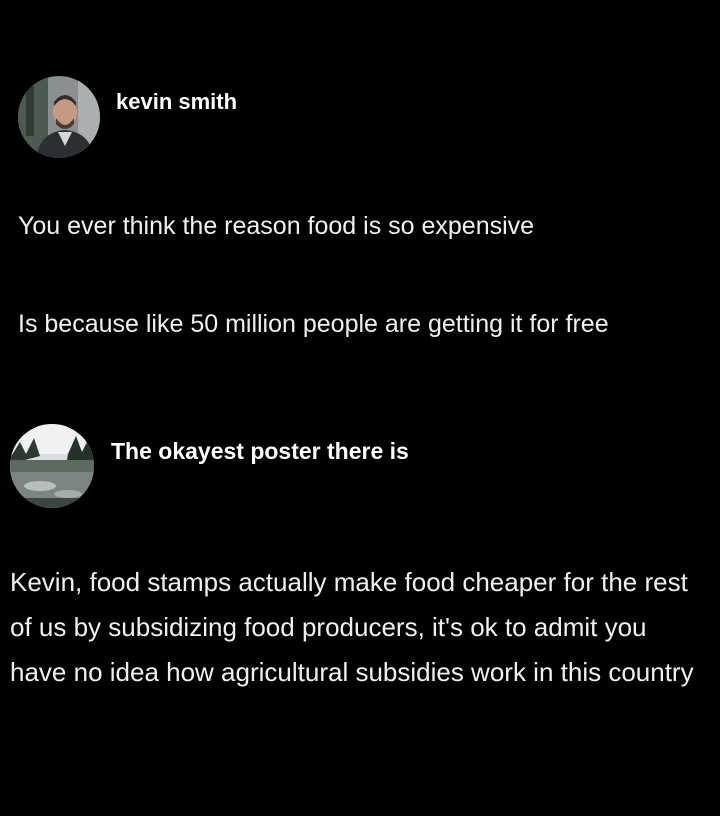 This screenshot has height=816, width=720. I want to click on profile-photo-man-icon, so click(59, 117).